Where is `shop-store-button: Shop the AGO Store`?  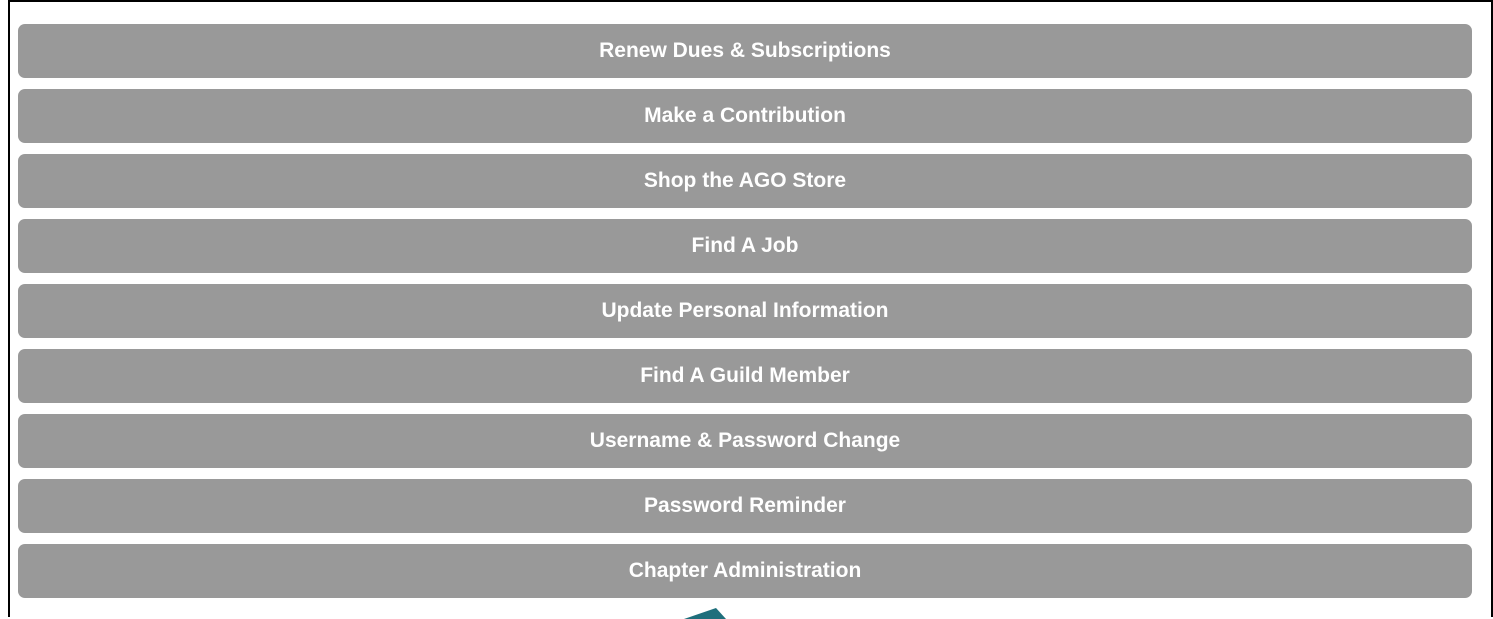
shop-store-button: Shop the AGO Store is located at coordinates (745, 181).